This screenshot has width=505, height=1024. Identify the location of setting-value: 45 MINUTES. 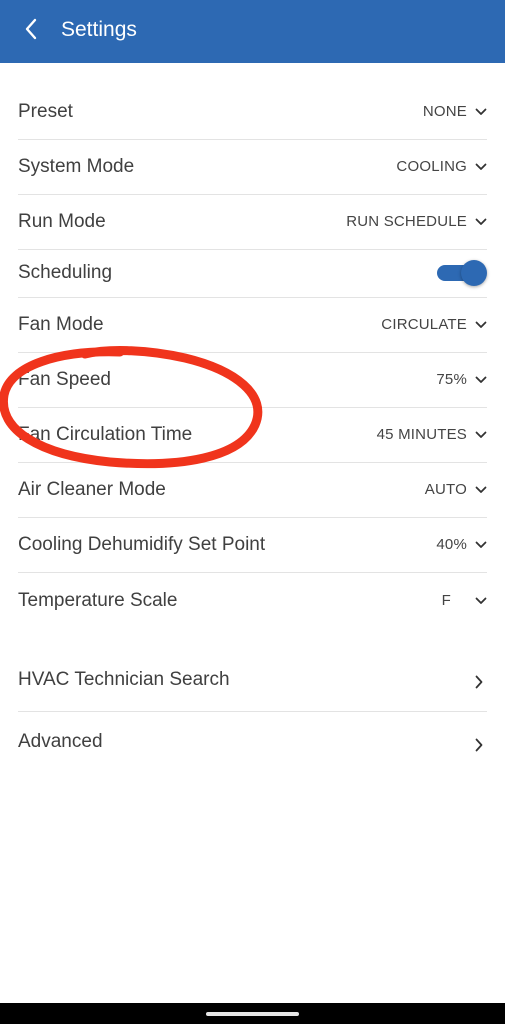
(421, 434).